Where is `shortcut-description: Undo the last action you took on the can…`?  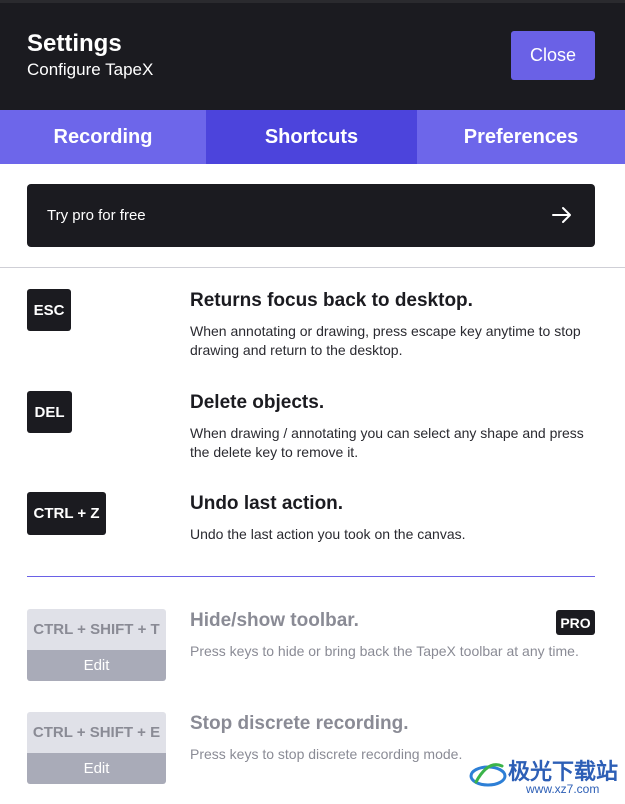
shortcut-description: Undo the last action you took on the can… is located at coordinates (328, 534).